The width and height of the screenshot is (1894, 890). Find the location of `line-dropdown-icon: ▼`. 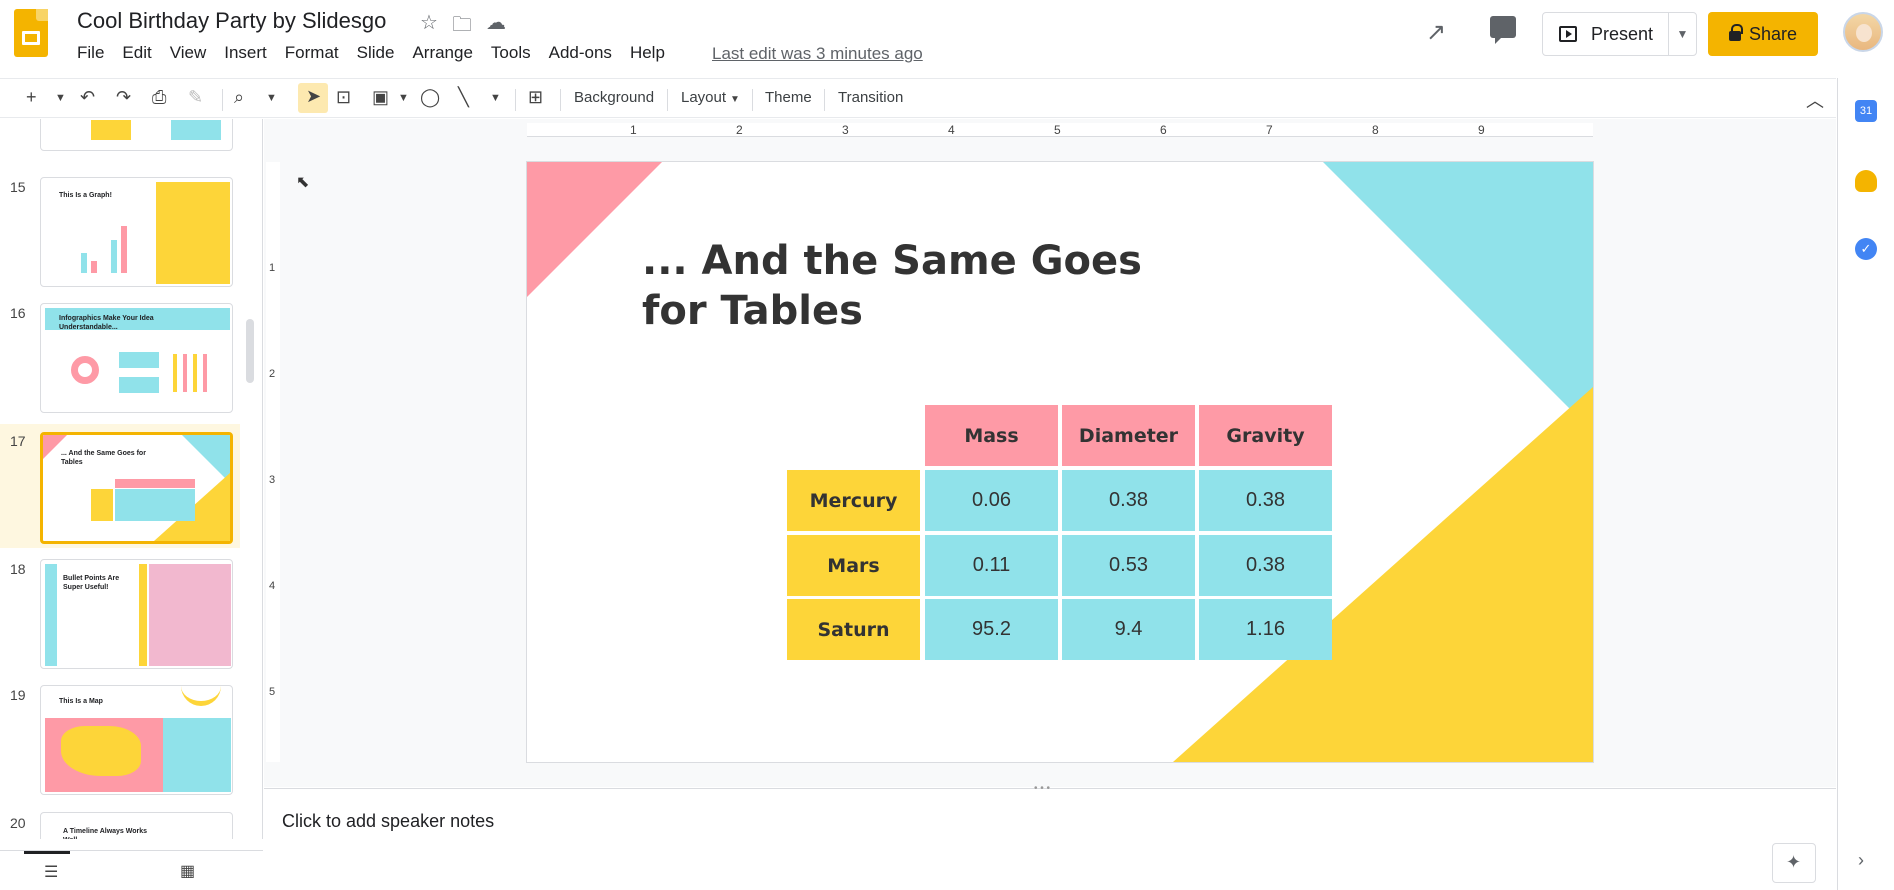

line-dropdown-icon: ▼ is located at coordinates (495, 98).